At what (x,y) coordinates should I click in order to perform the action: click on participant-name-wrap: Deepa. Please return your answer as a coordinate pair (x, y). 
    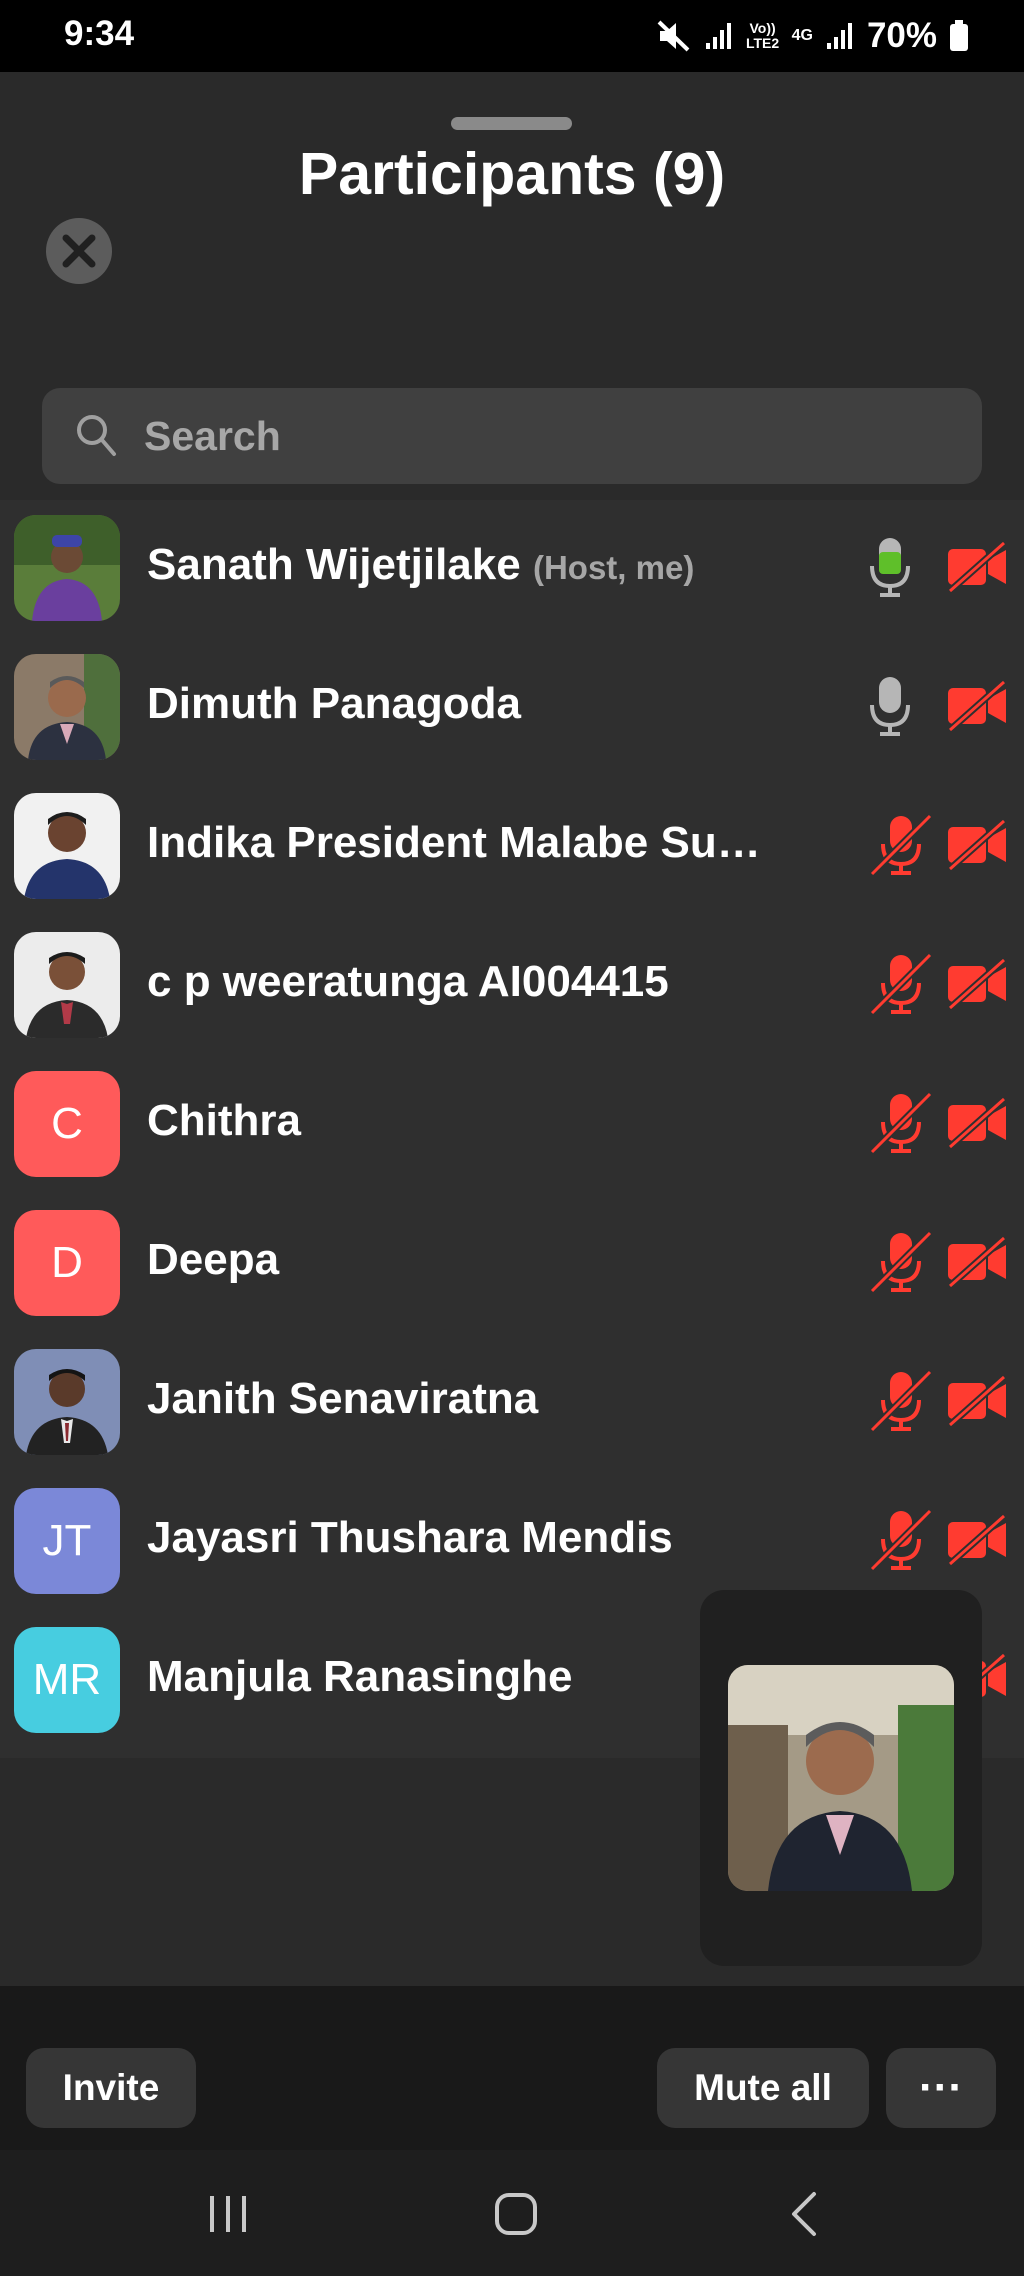
    Looking at the image, I should click on (213, 1260).